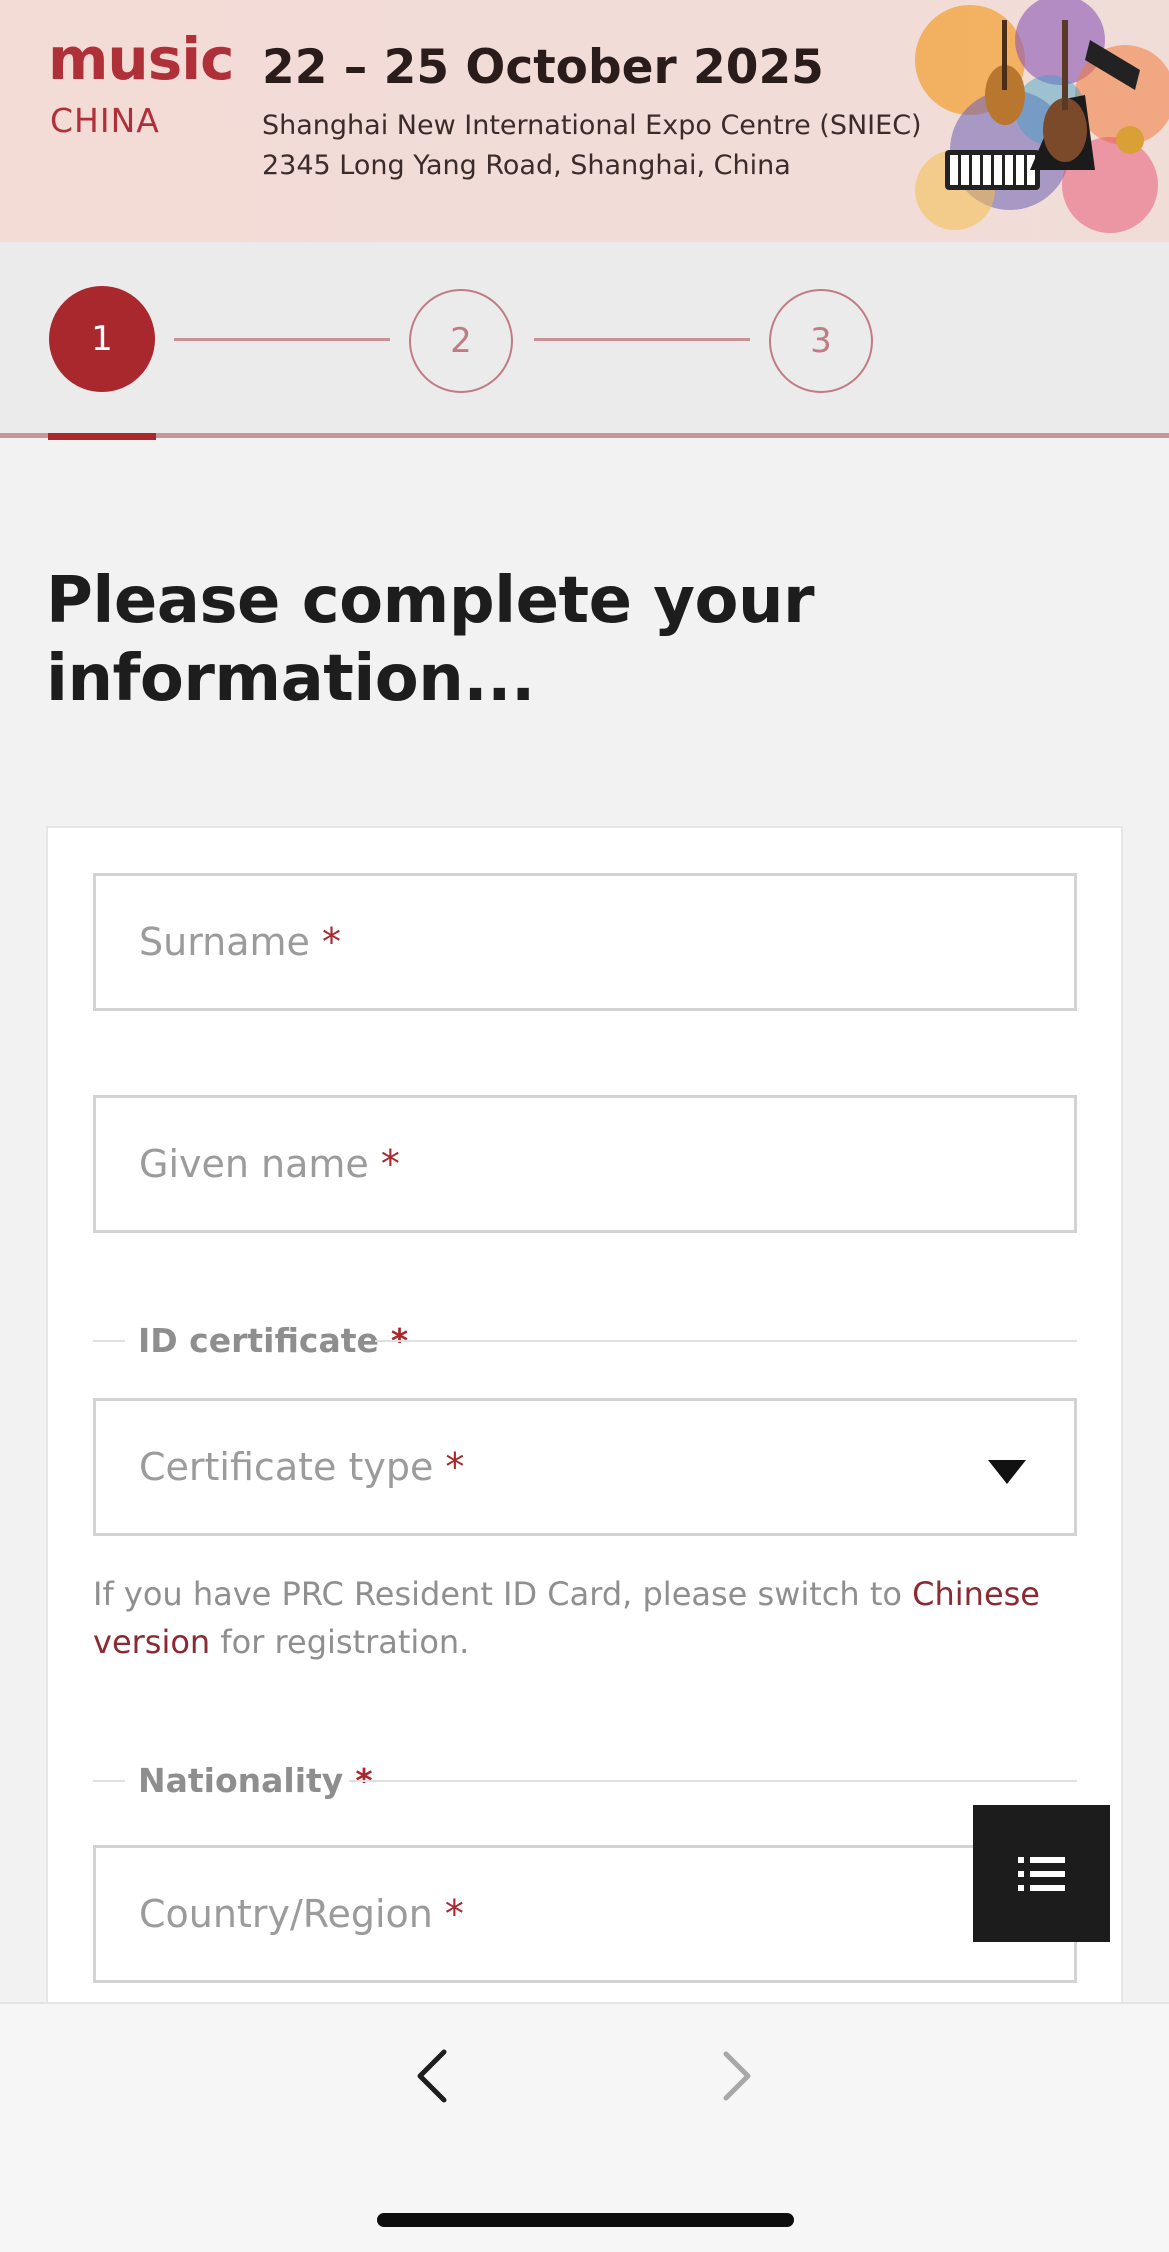  Describe the element at coordinates (269, 1164) in the screenshot. I see `given-name-placeholder: Given name *` at that location.